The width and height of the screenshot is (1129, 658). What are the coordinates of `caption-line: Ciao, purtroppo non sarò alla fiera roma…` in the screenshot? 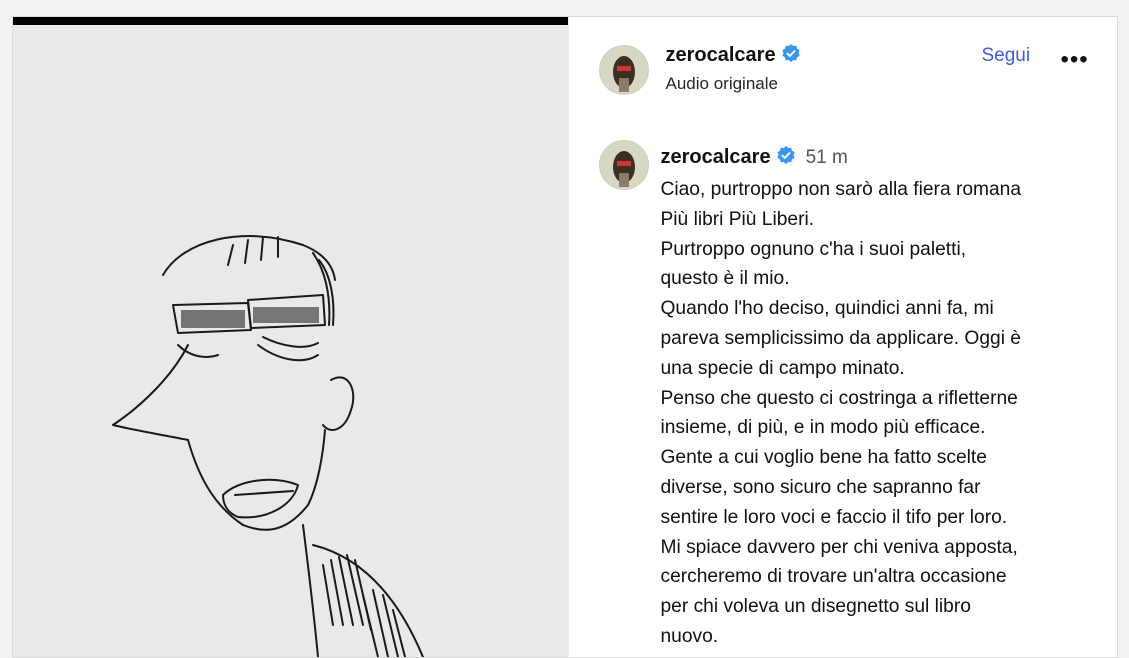 It's located at (841, 189).